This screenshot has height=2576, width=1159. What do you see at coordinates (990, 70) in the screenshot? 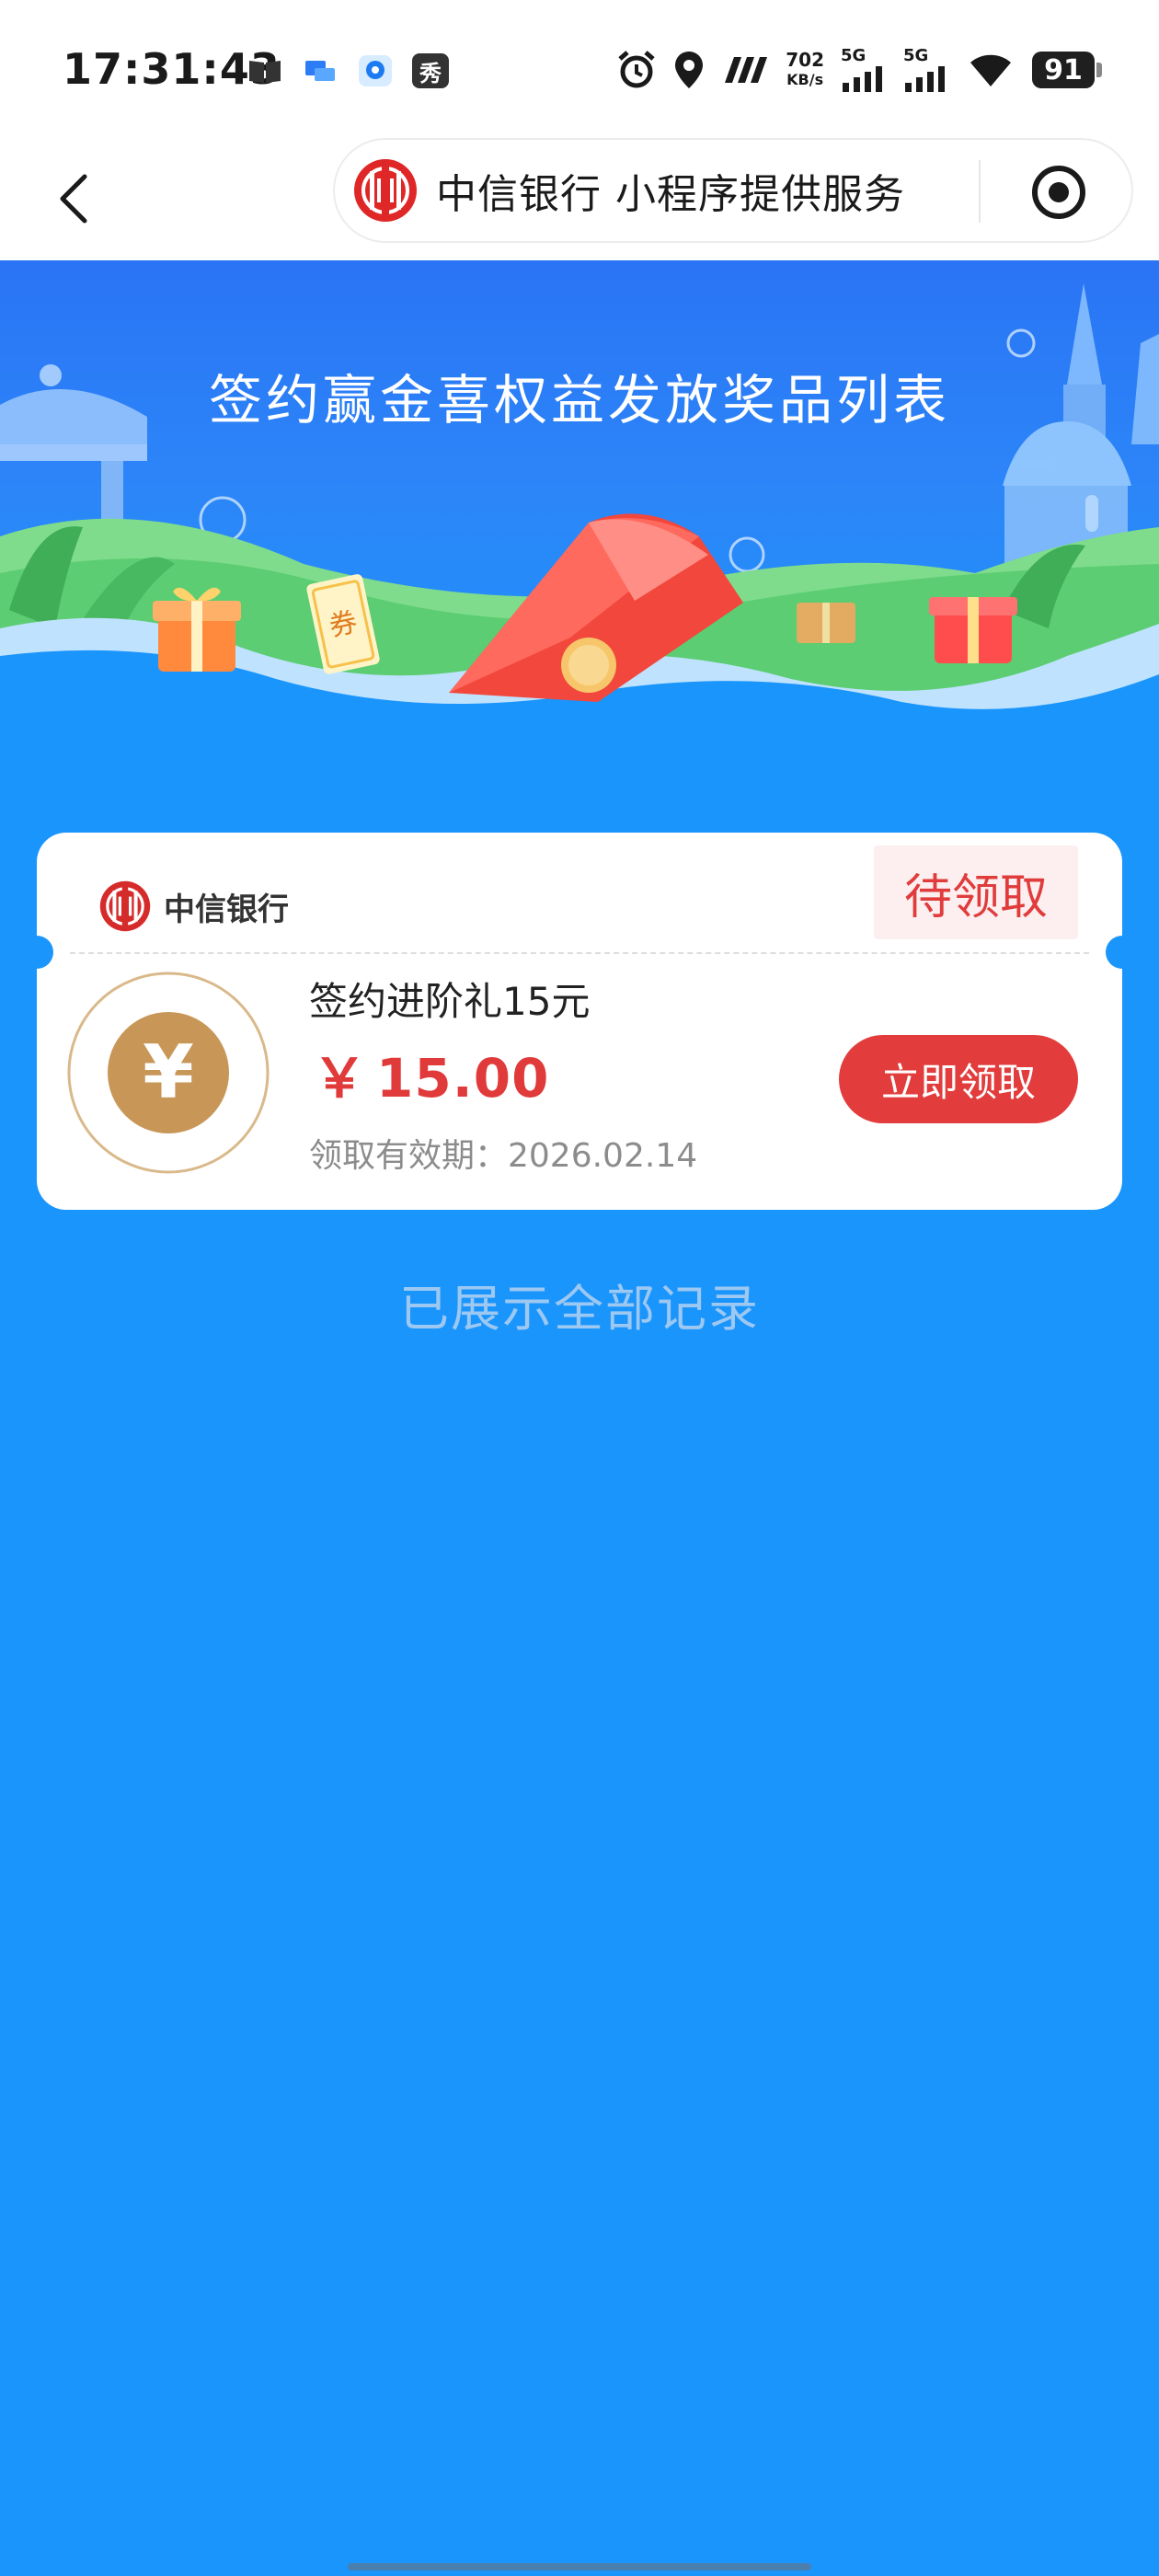
I see `wifi-icon` at bounding box center [990, 70].